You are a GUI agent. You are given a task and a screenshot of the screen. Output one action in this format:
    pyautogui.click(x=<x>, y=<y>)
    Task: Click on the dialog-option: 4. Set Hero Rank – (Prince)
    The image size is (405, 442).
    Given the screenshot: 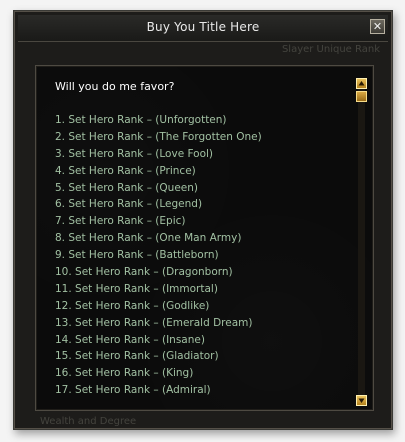 What is the action you would take?
    pyautogui.click(x=158, y=171)
    